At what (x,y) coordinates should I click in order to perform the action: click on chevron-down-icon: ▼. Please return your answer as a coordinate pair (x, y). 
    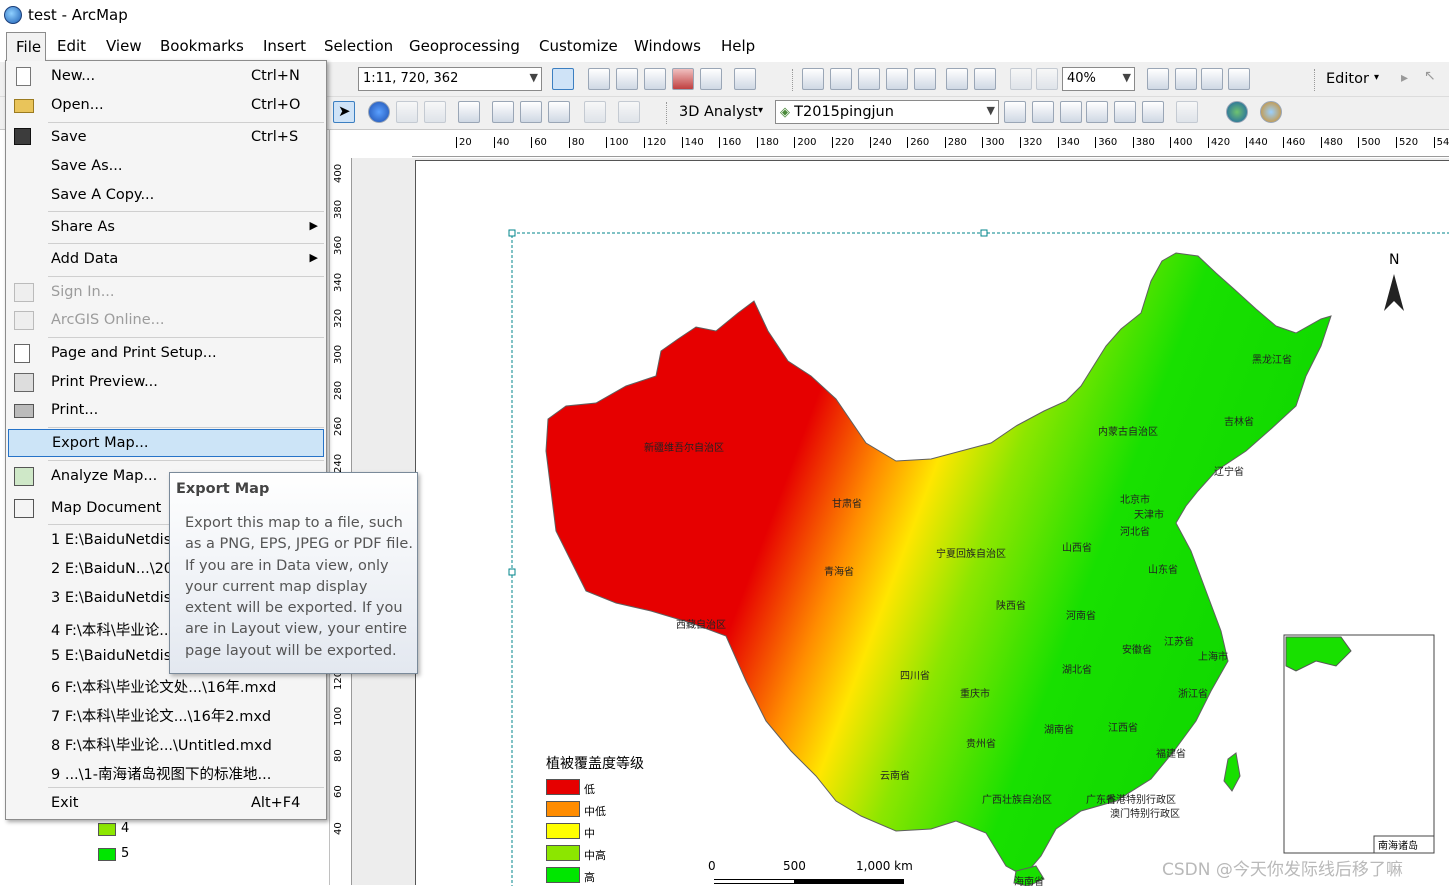
    Looking at the image, I should click on (1126, 77).